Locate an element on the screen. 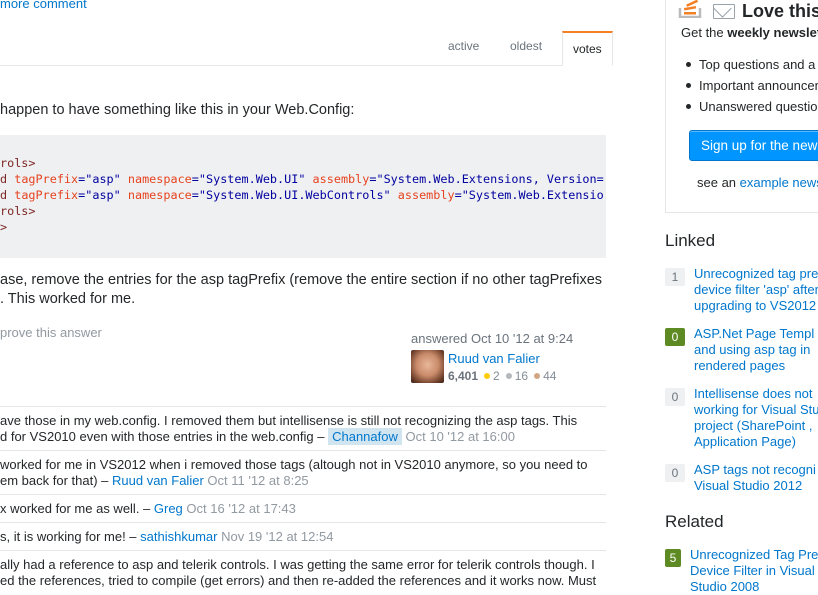 The width and height of the screenshot is (818, 595). tab-oldest: oldest is located at coordinates (526, 46).